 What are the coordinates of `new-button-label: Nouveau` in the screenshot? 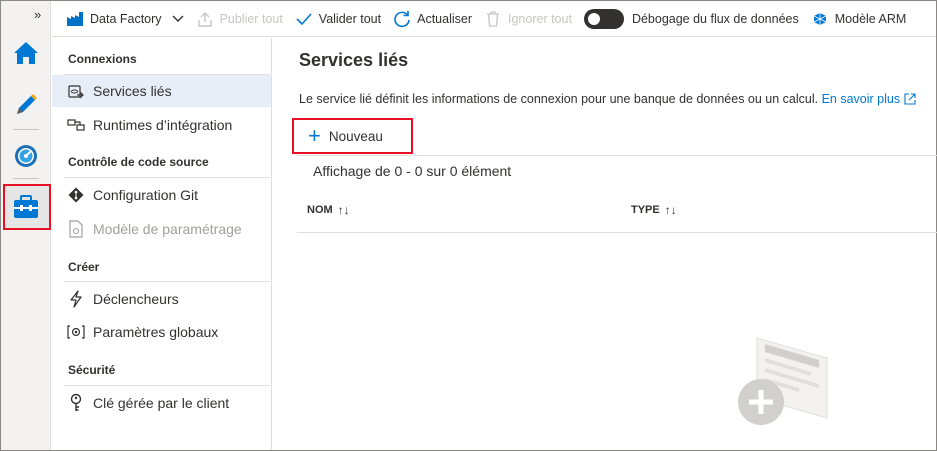 It's located at (355, 136).